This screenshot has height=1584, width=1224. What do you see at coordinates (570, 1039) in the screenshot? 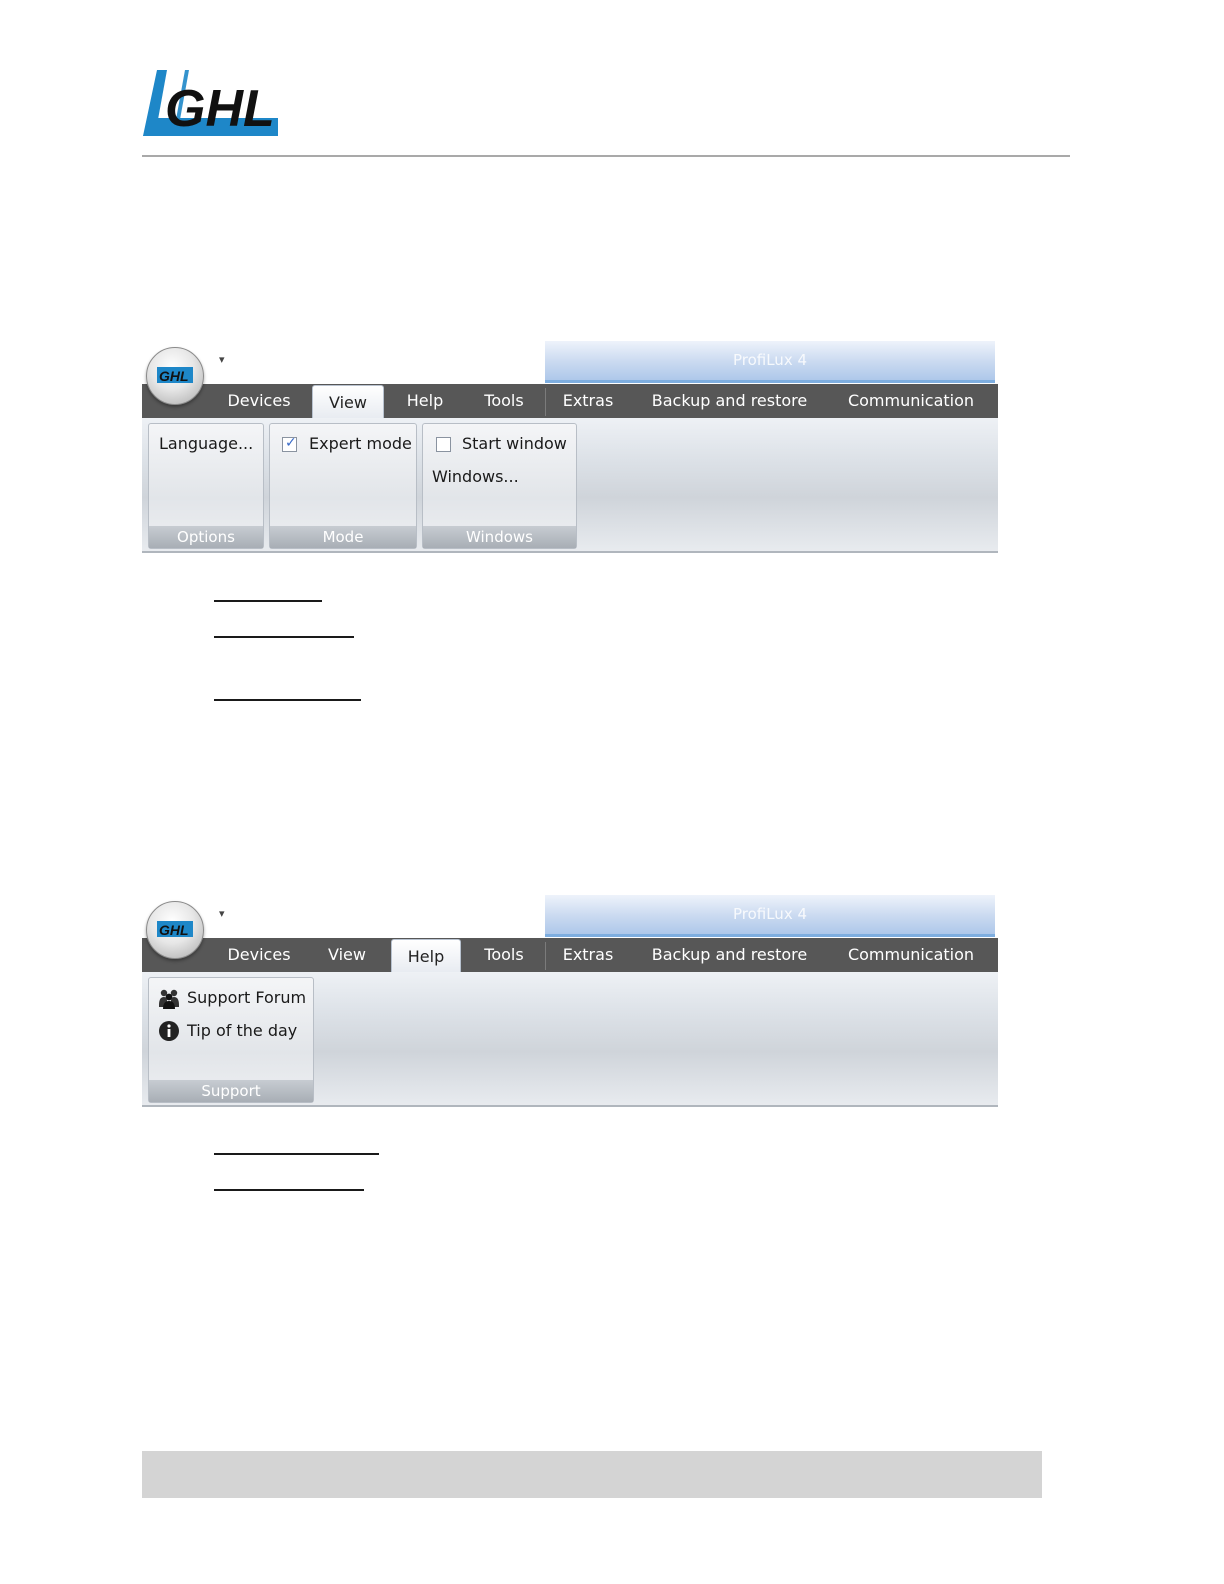
I see `ribbon-panel: Support Forum Tip of the day Support` at bounding box center [570, 1039].